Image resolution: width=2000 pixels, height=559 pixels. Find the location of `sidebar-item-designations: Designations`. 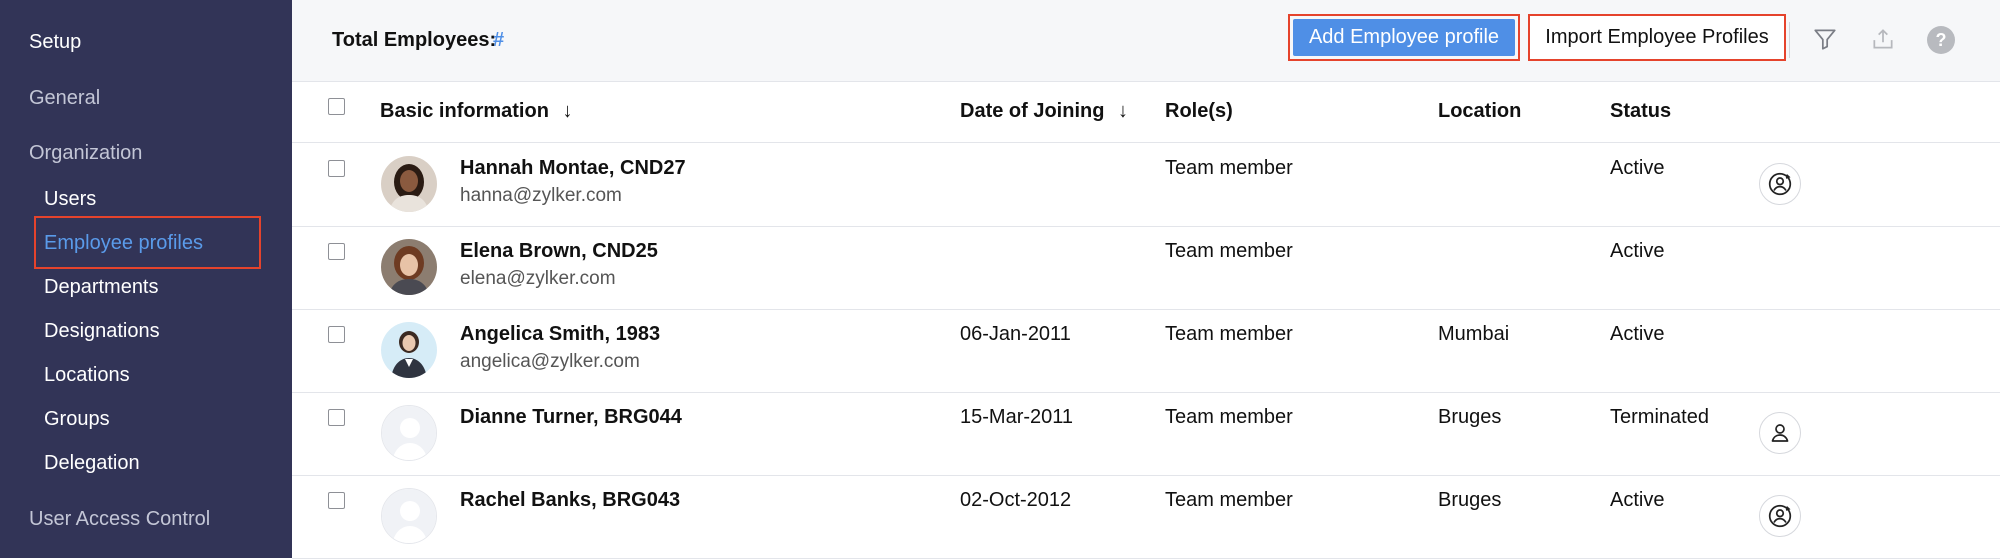

sidebar-item-designations: Designations is located at coordinates (102, 331).